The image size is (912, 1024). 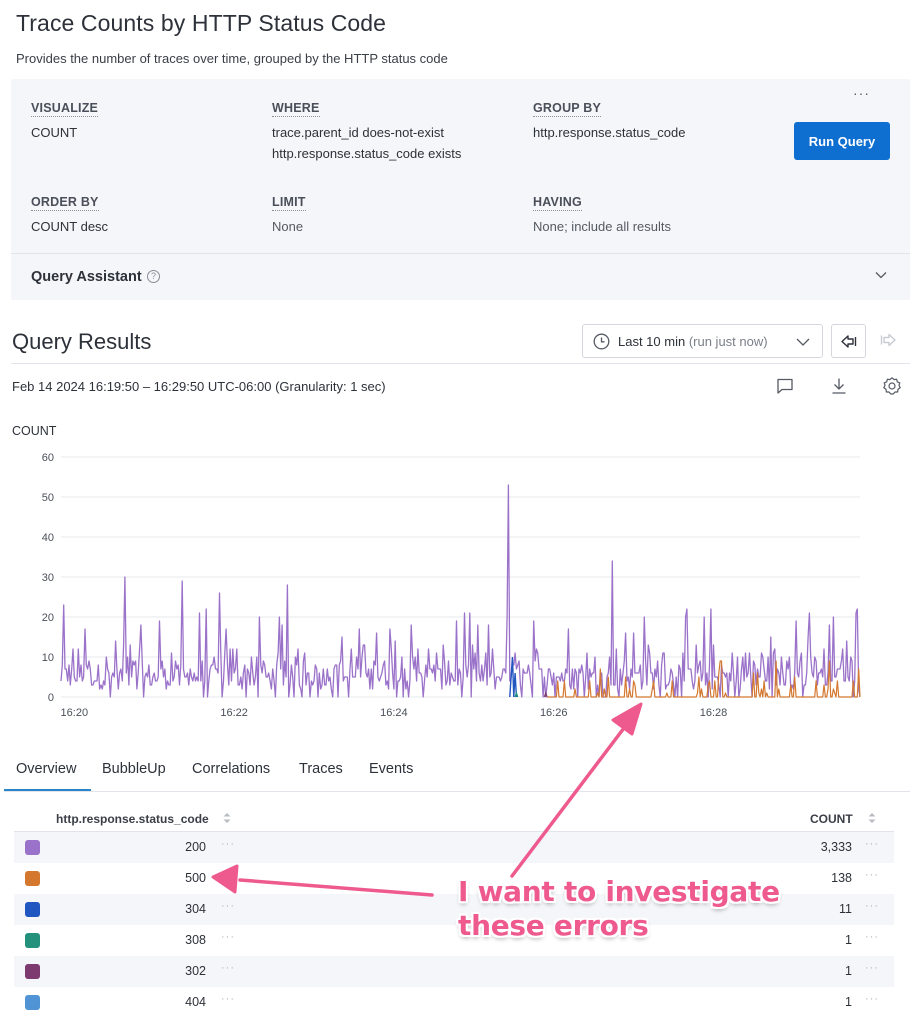 What do you see at coordinates (195, 909) in the screenshot?
I see `status-code-cell: 304` at bounding box center [195, 909].